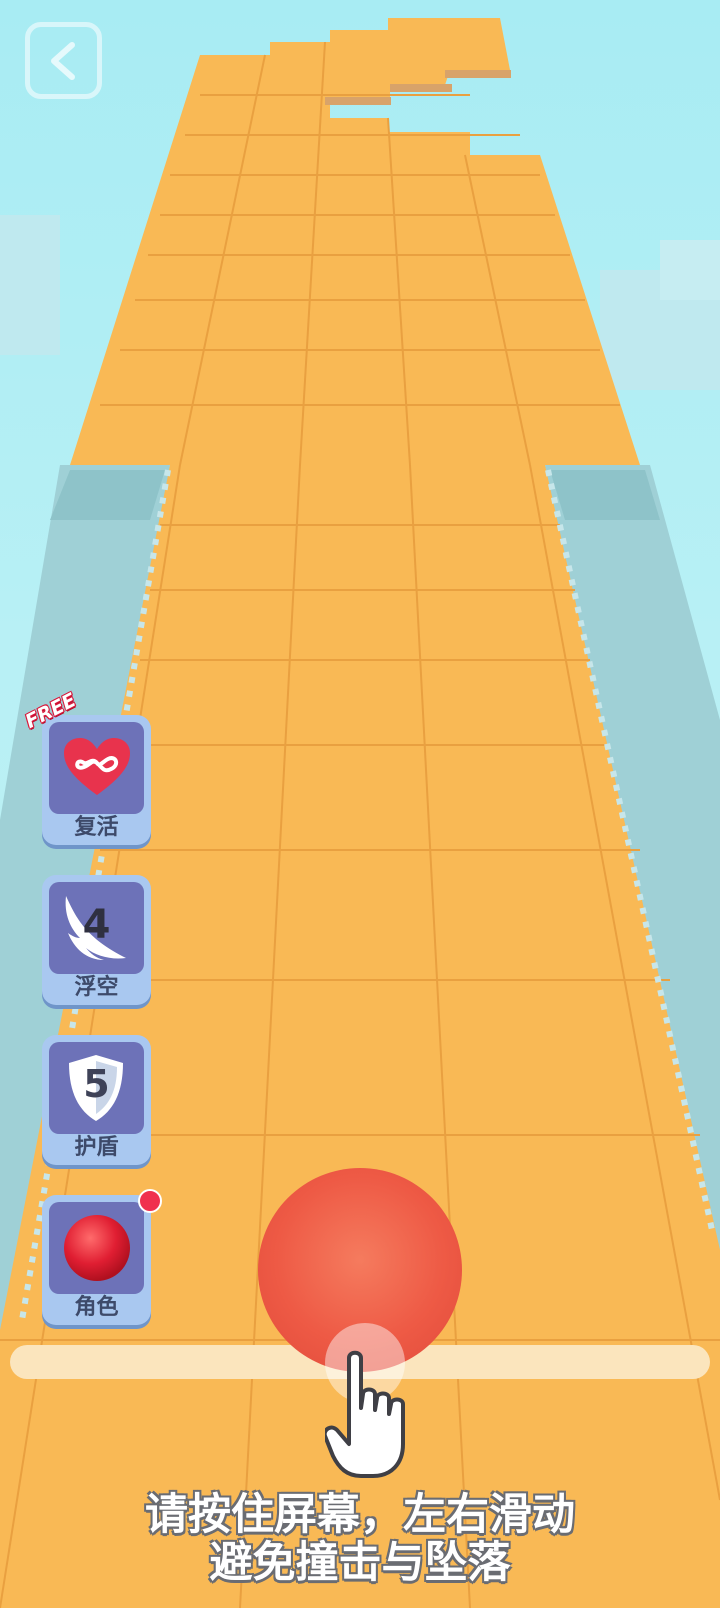  I want to click on character-label: 角色, so click(96, 1307).